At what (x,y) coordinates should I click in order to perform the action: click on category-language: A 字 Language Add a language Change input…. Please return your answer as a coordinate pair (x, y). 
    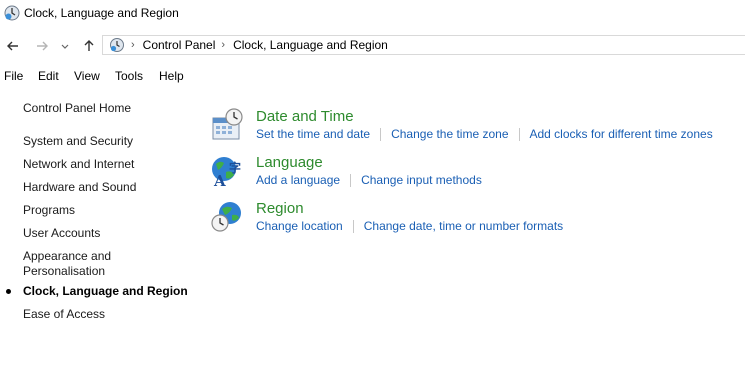
    Looking at the image, I should click on (475, 176).